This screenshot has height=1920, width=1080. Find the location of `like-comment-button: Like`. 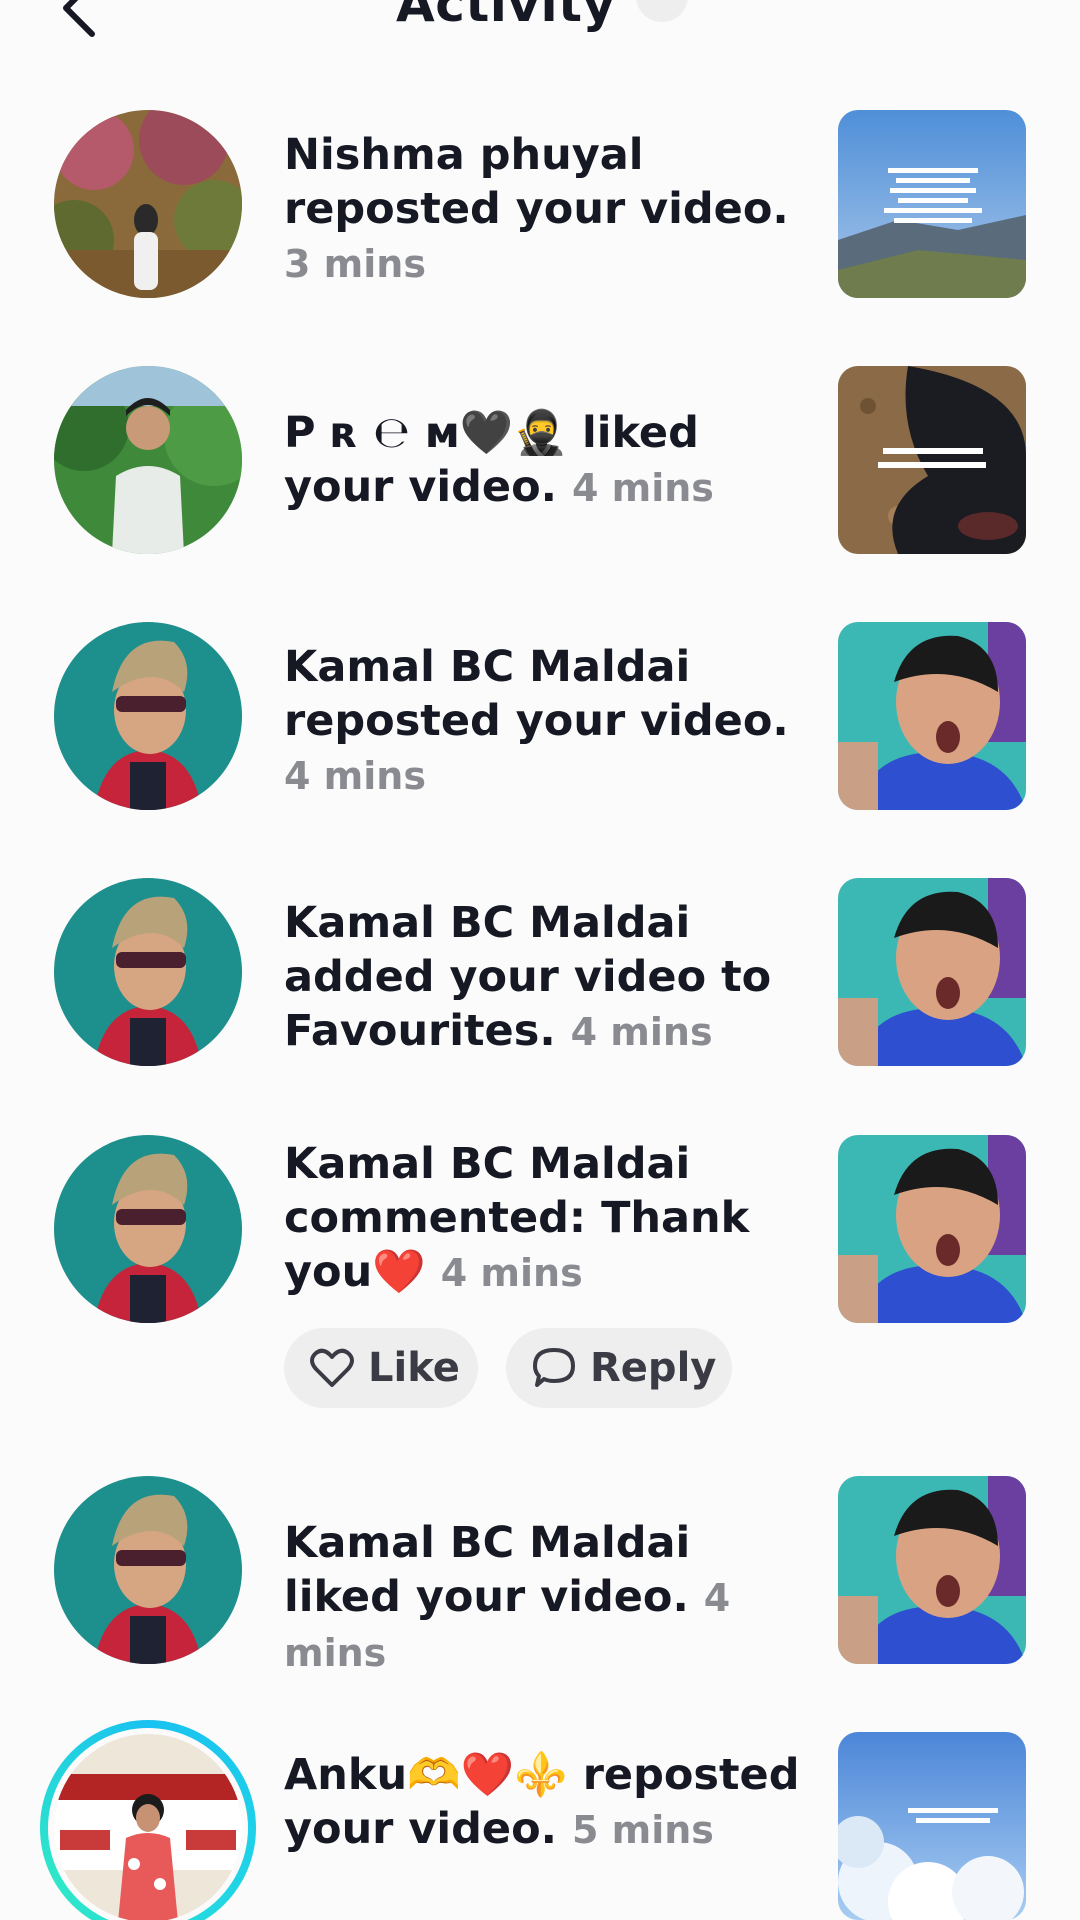

like-comment-button: Like is located at coordinates (381, 1368).